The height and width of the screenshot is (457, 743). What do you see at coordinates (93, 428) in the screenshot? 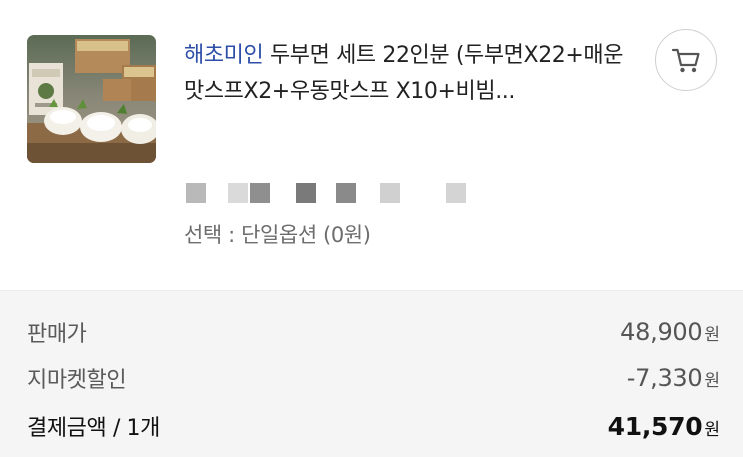
I see `total-label: 결제금액 / 1개` at bounding box center [93, 428].